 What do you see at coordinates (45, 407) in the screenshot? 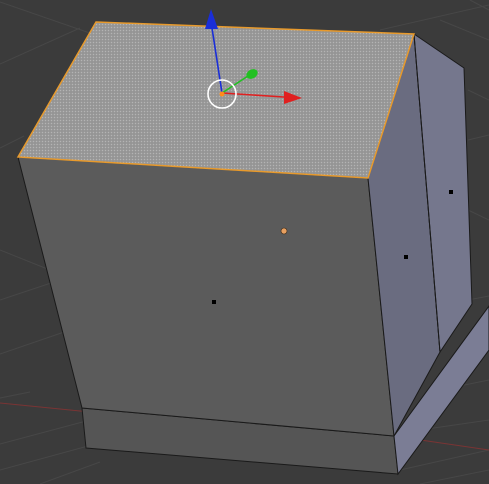
I see `x-axis-line` at bounding box center [45, 407].